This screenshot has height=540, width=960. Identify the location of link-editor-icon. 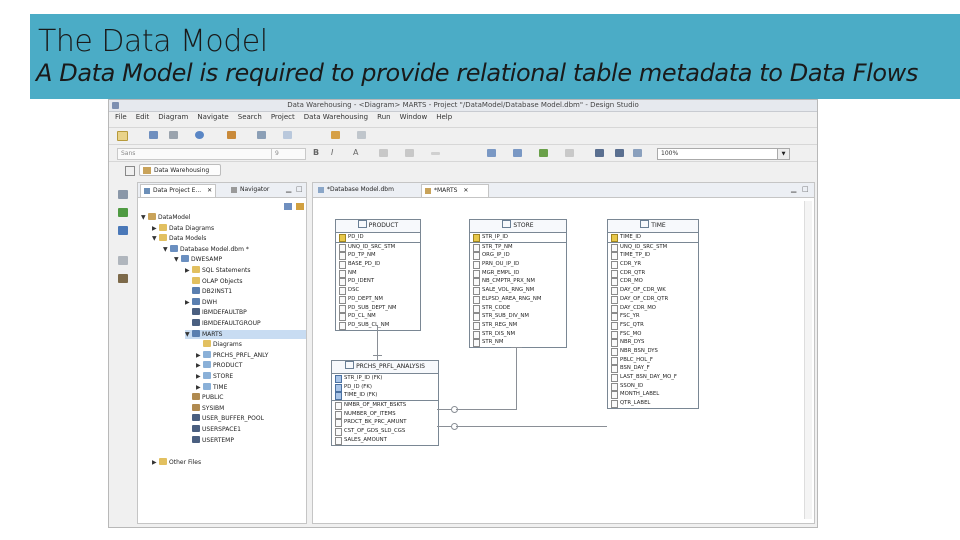
(300, 206).